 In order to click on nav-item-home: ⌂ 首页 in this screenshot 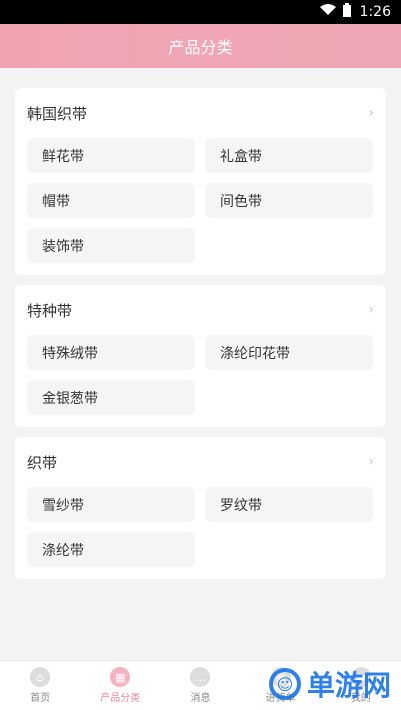, I will do `click(40, 685)`.